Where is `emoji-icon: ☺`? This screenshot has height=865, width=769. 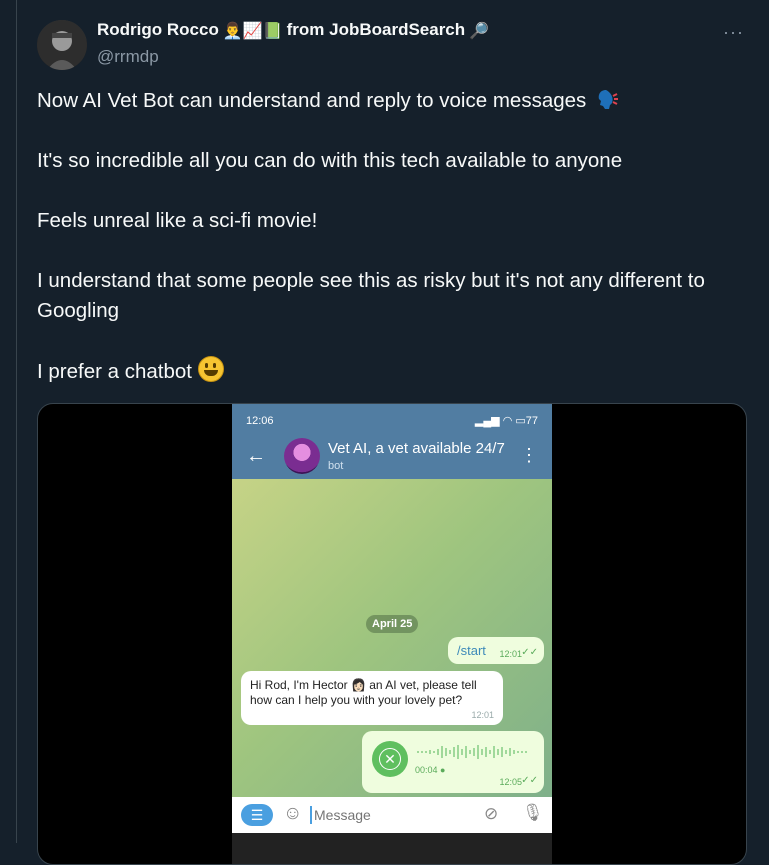 emoji-icon: ☺ is located at coordinates (293, 813).